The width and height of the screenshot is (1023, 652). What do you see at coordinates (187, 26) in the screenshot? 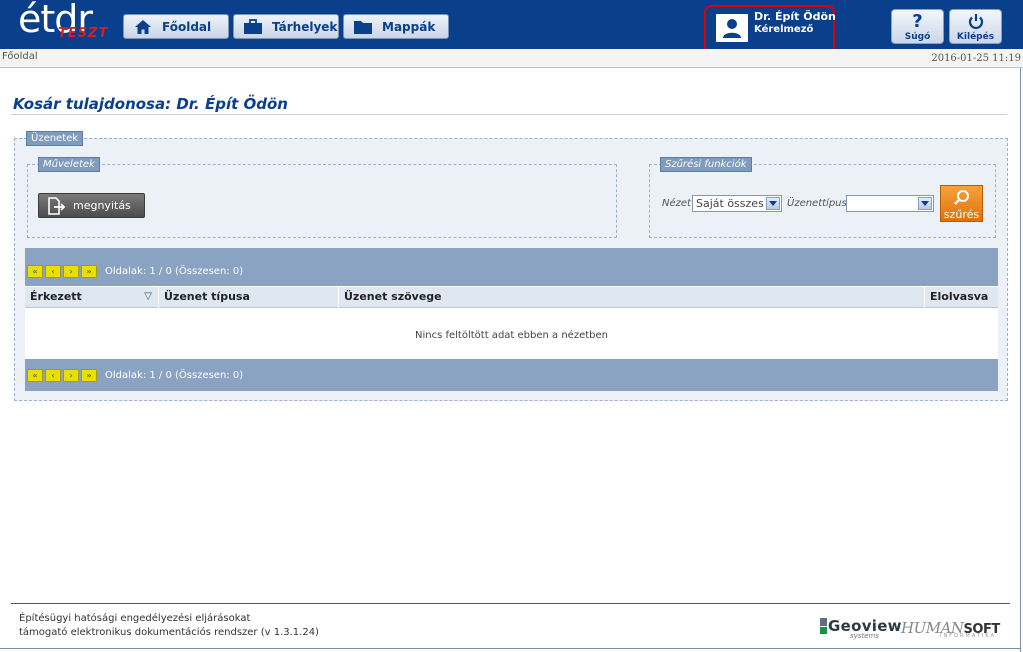
I see `nav-home-label: Főoldal` at bounding box center [187, 26].